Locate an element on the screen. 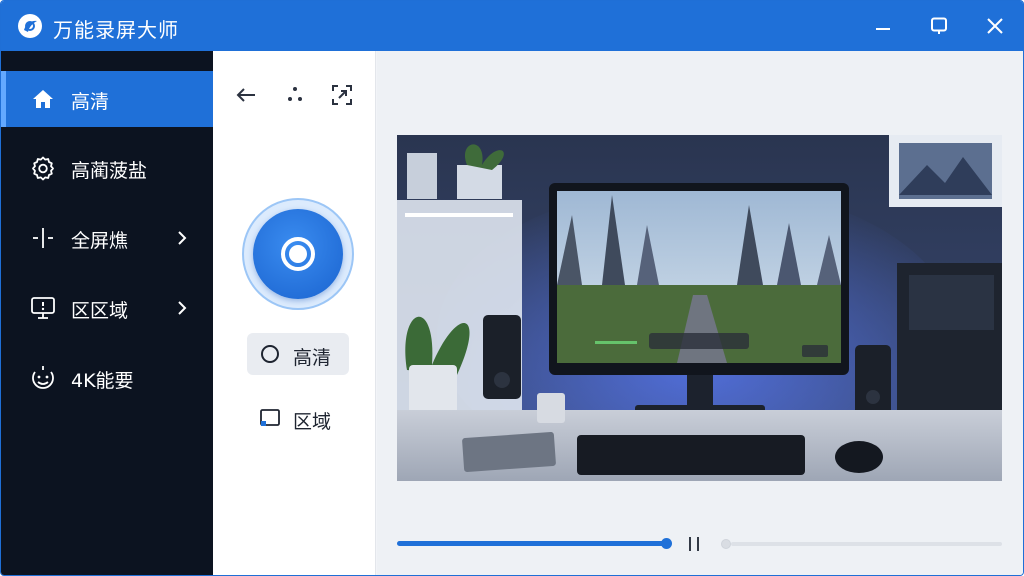 Image resolution: width=1024 pixels, height=576 pixels. circle-icon is located at coordinates (270, 354).